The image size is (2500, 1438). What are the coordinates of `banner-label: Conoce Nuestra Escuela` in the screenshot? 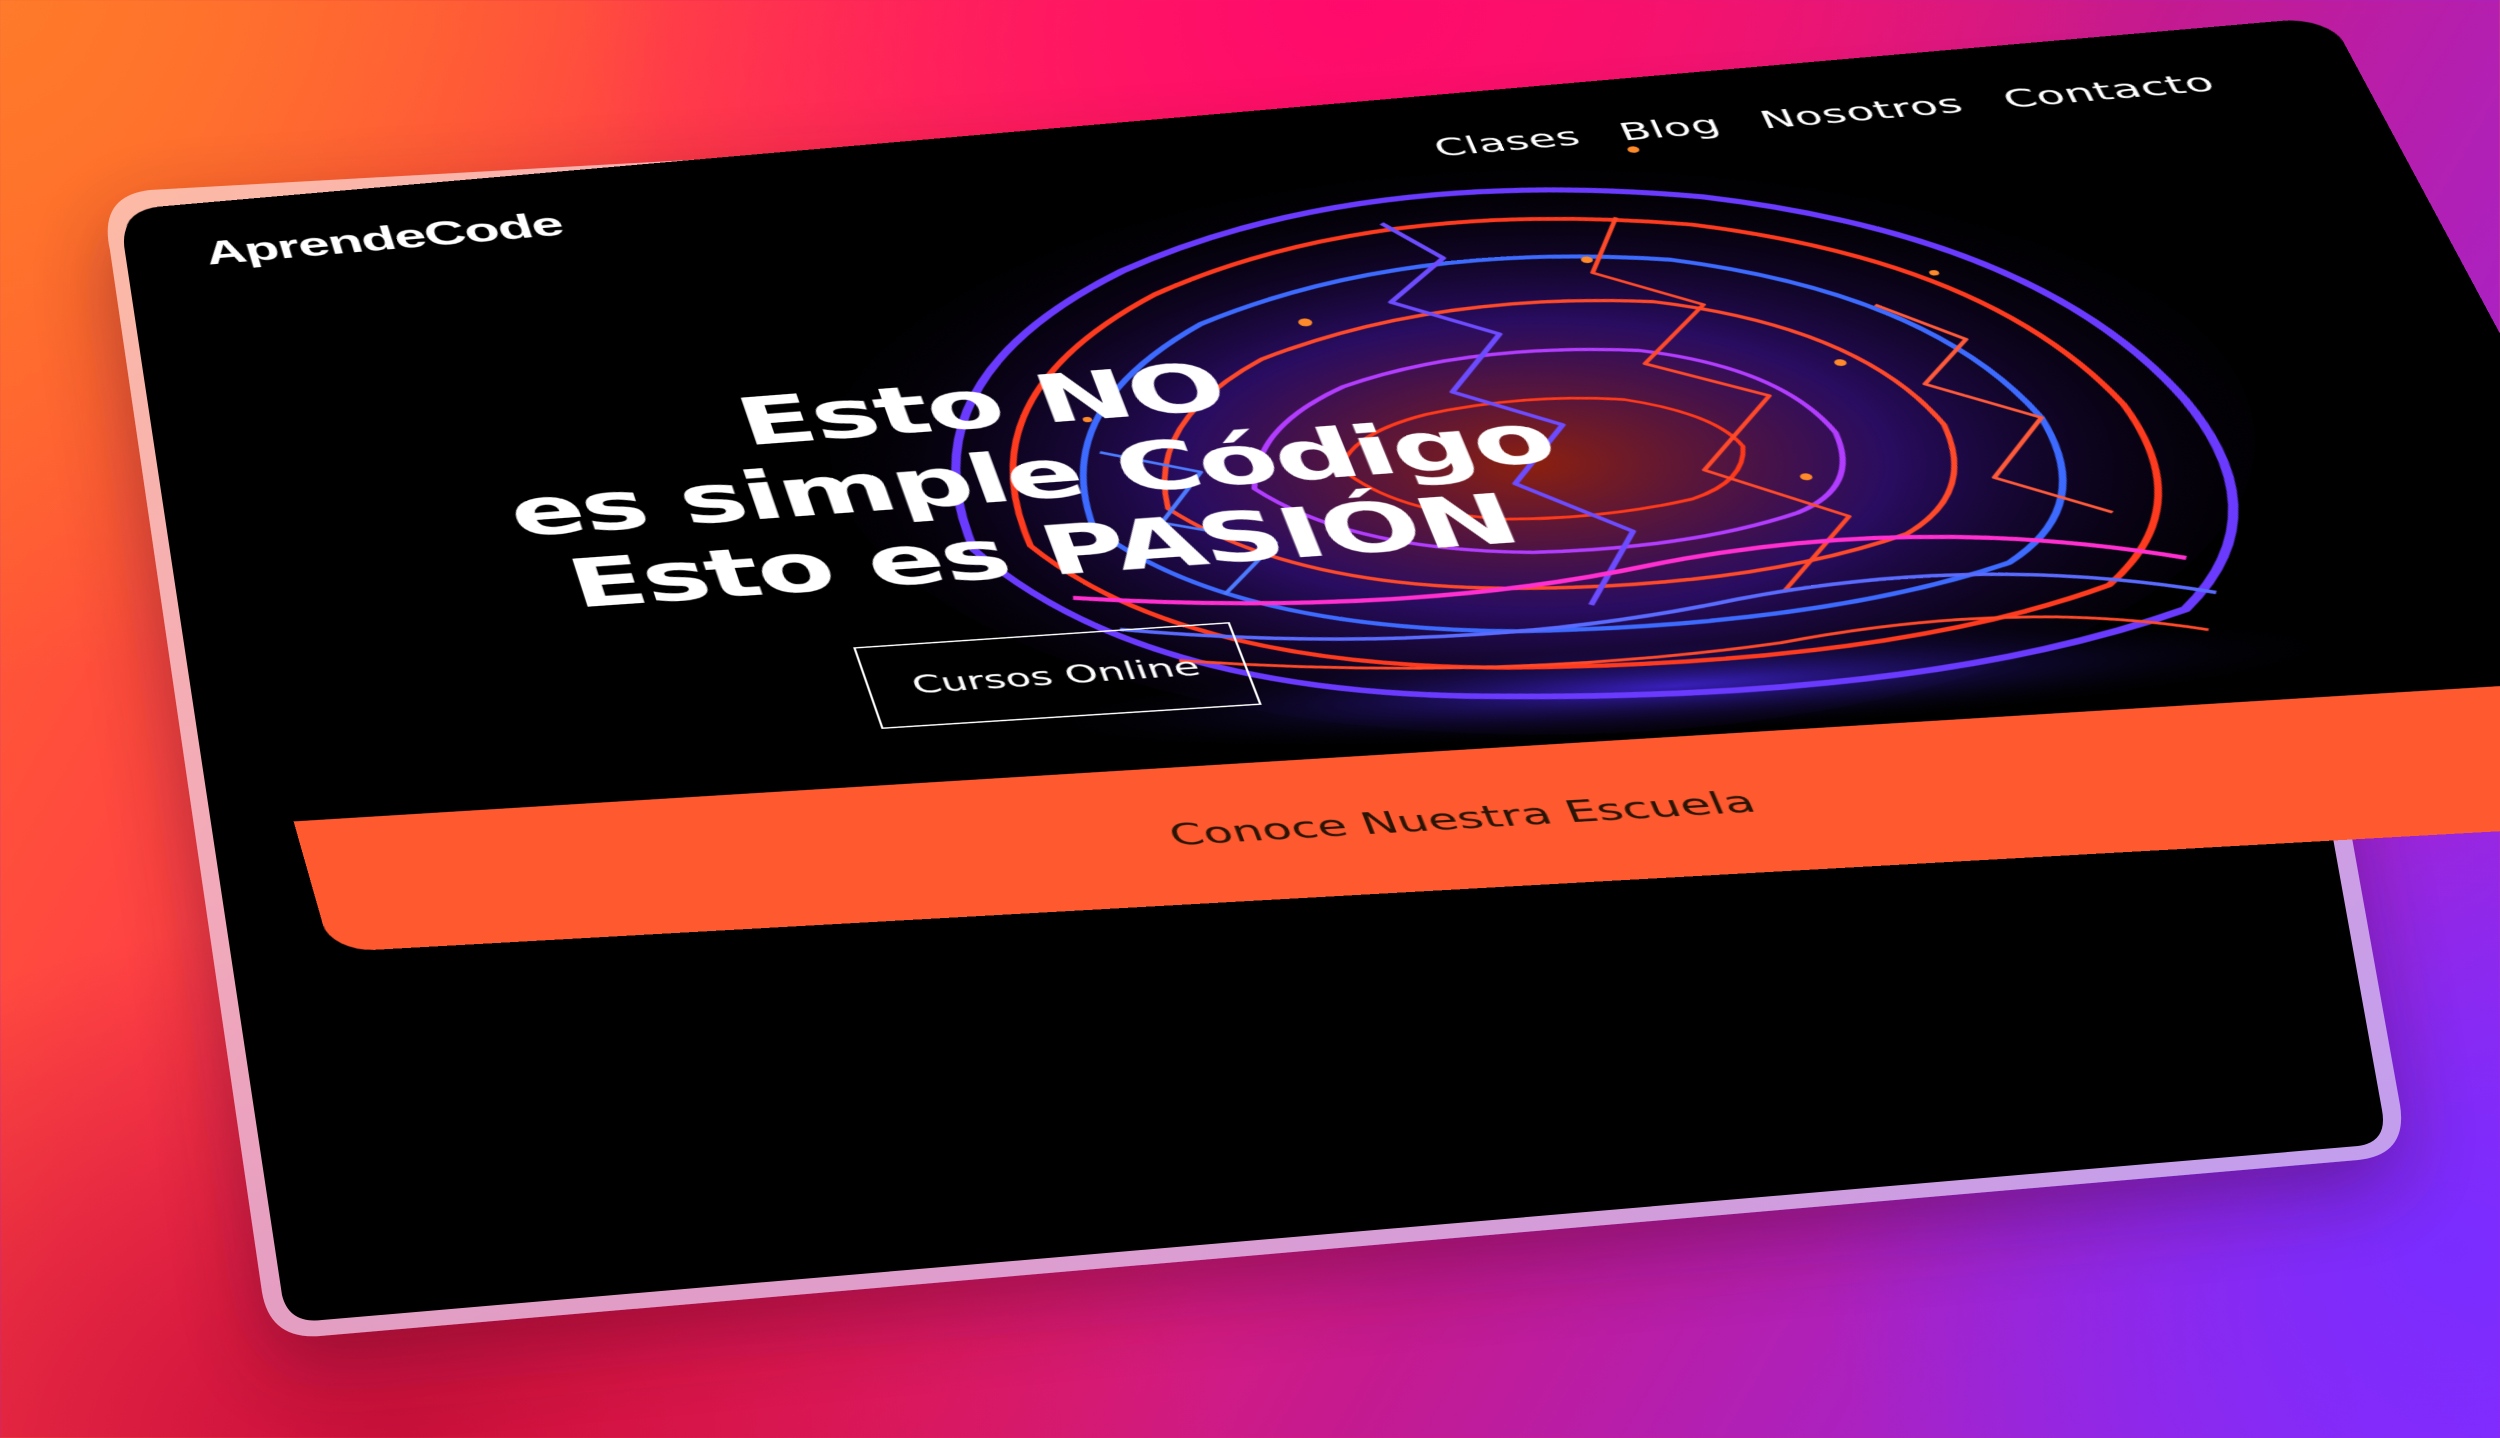 It's located at (1463, 819).